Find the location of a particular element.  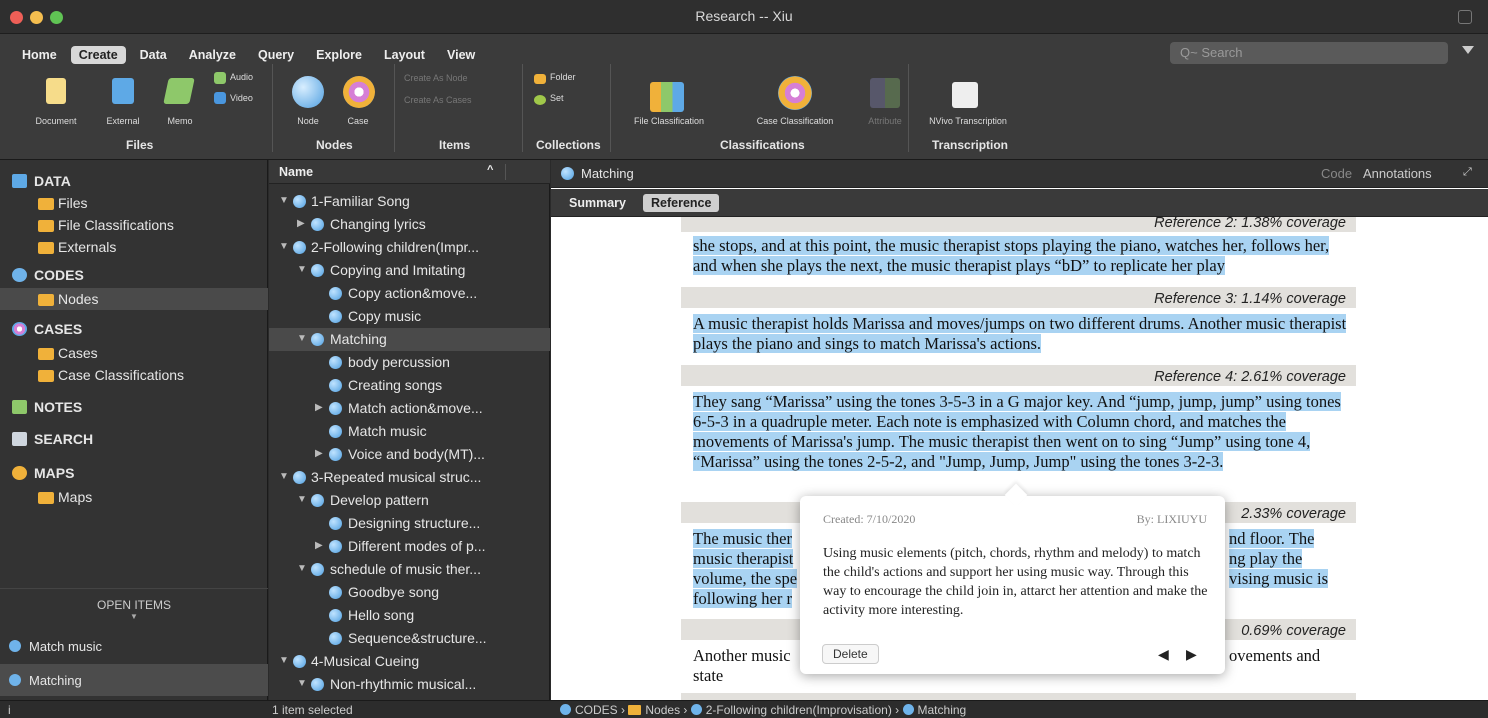

document-button: Document is located at coordinates (56, 121).